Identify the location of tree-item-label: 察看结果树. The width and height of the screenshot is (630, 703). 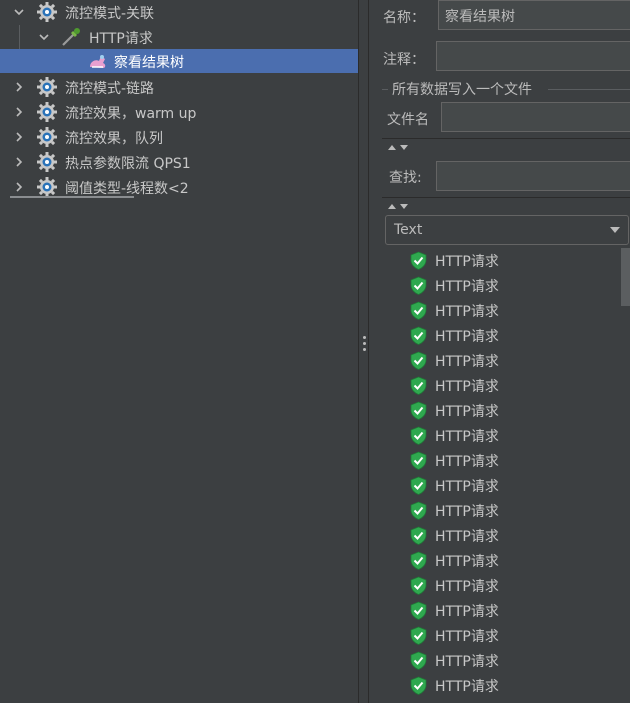
(149, 63).